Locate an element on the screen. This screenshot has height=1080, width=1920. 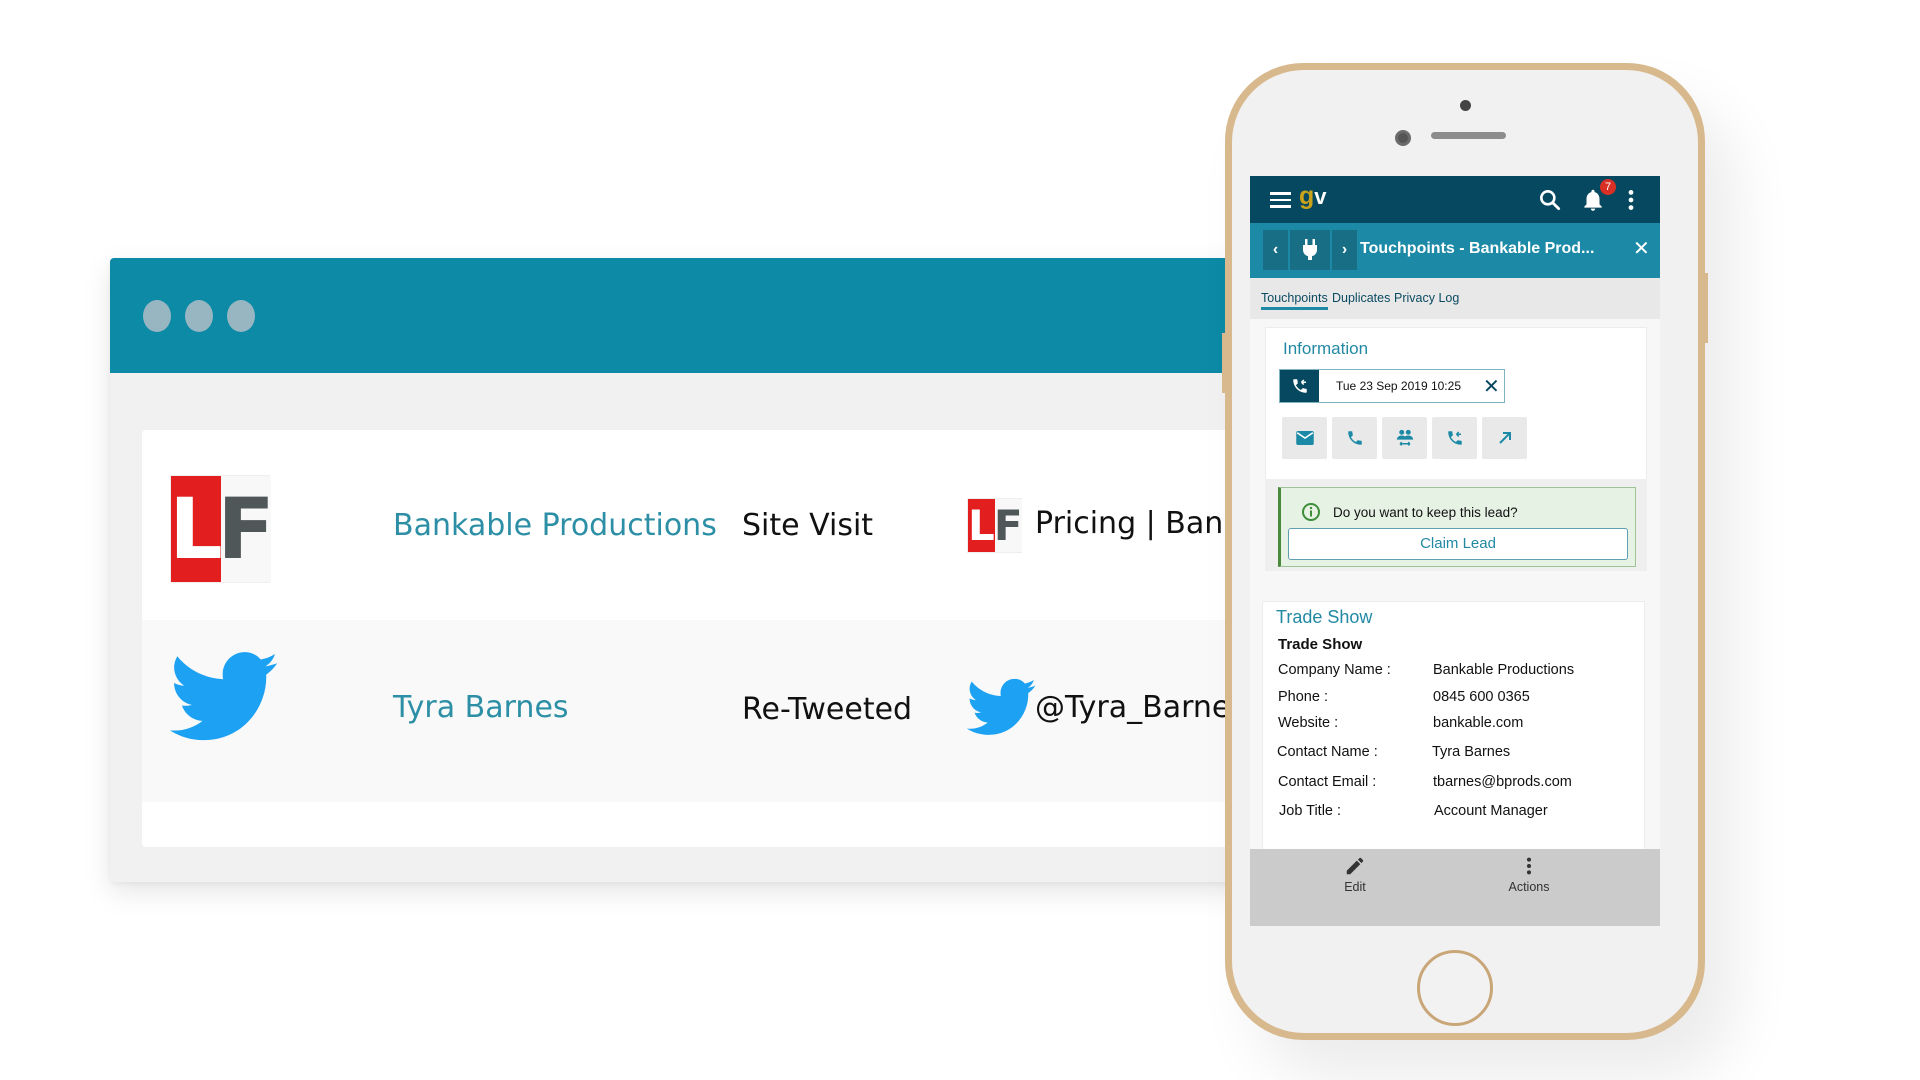
bottom-action-bar: Edit Actions is located at coordinates (1455, 887).